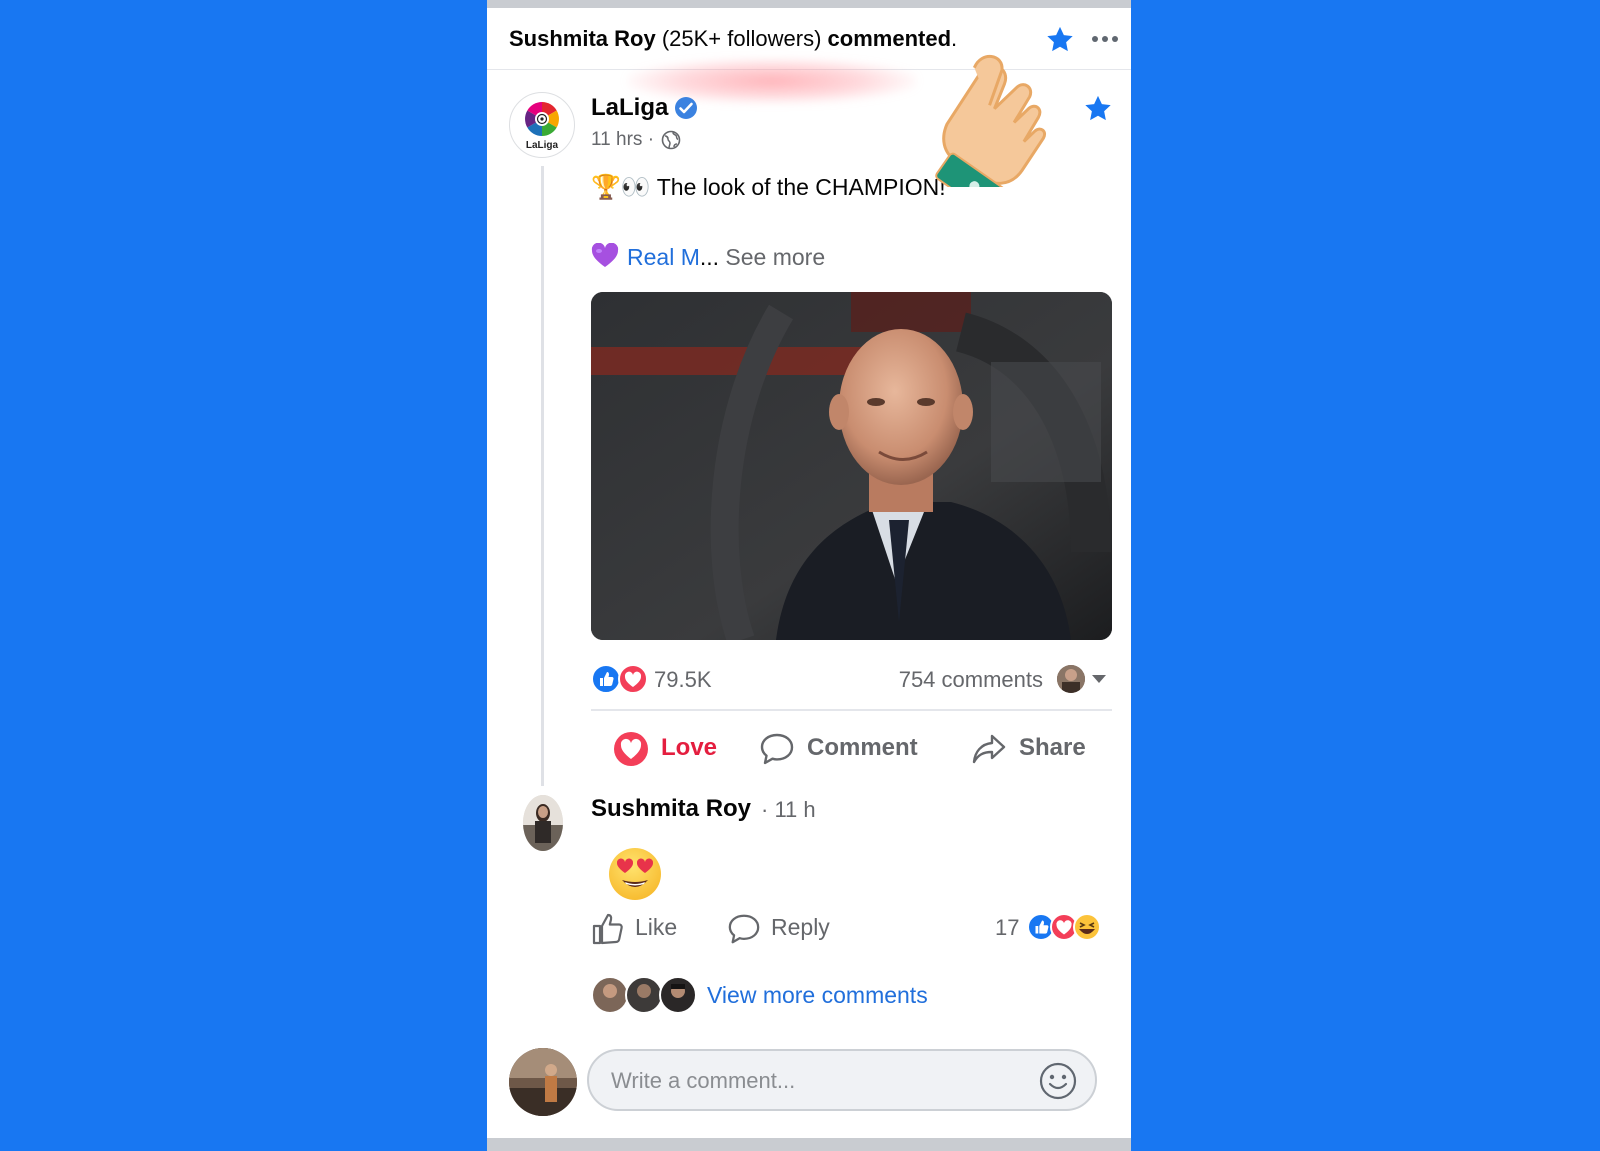  I want to click on haha-reaction-icon, so click(1087, 927).